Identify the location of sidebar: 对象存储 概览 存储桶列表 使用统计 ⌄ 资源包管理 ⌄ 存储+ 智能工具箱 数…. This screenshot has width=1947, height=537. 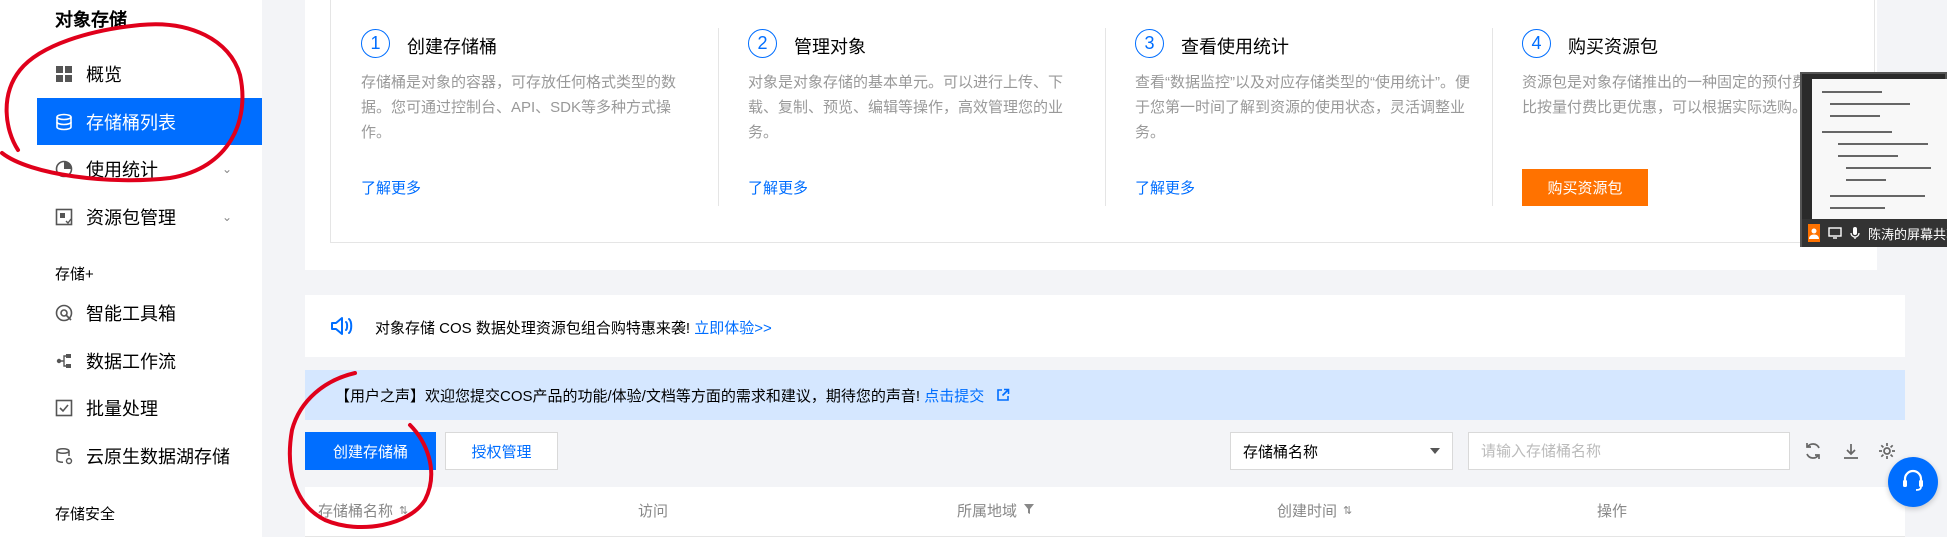
(131, 268).